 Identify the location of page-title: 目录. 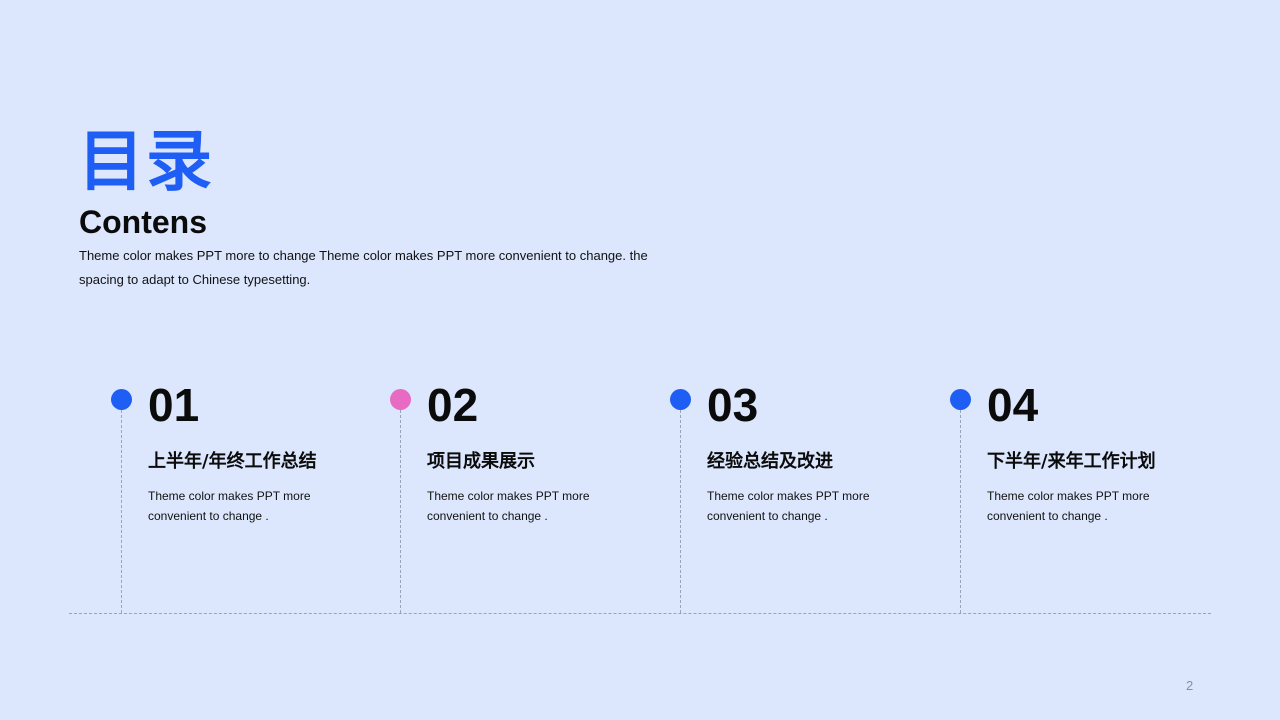
(146, 161).